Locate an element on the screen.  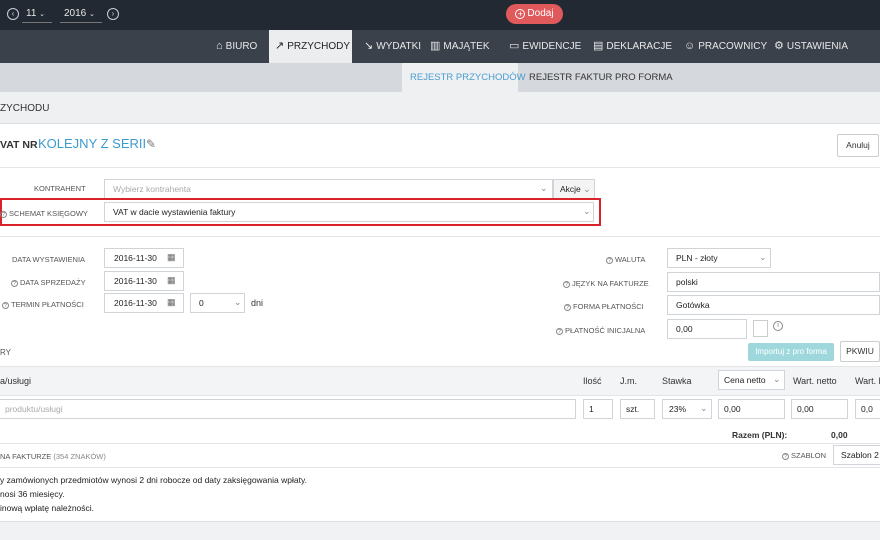
forma-platnosci-select: Gotówka is located at coordinates (773, 305).